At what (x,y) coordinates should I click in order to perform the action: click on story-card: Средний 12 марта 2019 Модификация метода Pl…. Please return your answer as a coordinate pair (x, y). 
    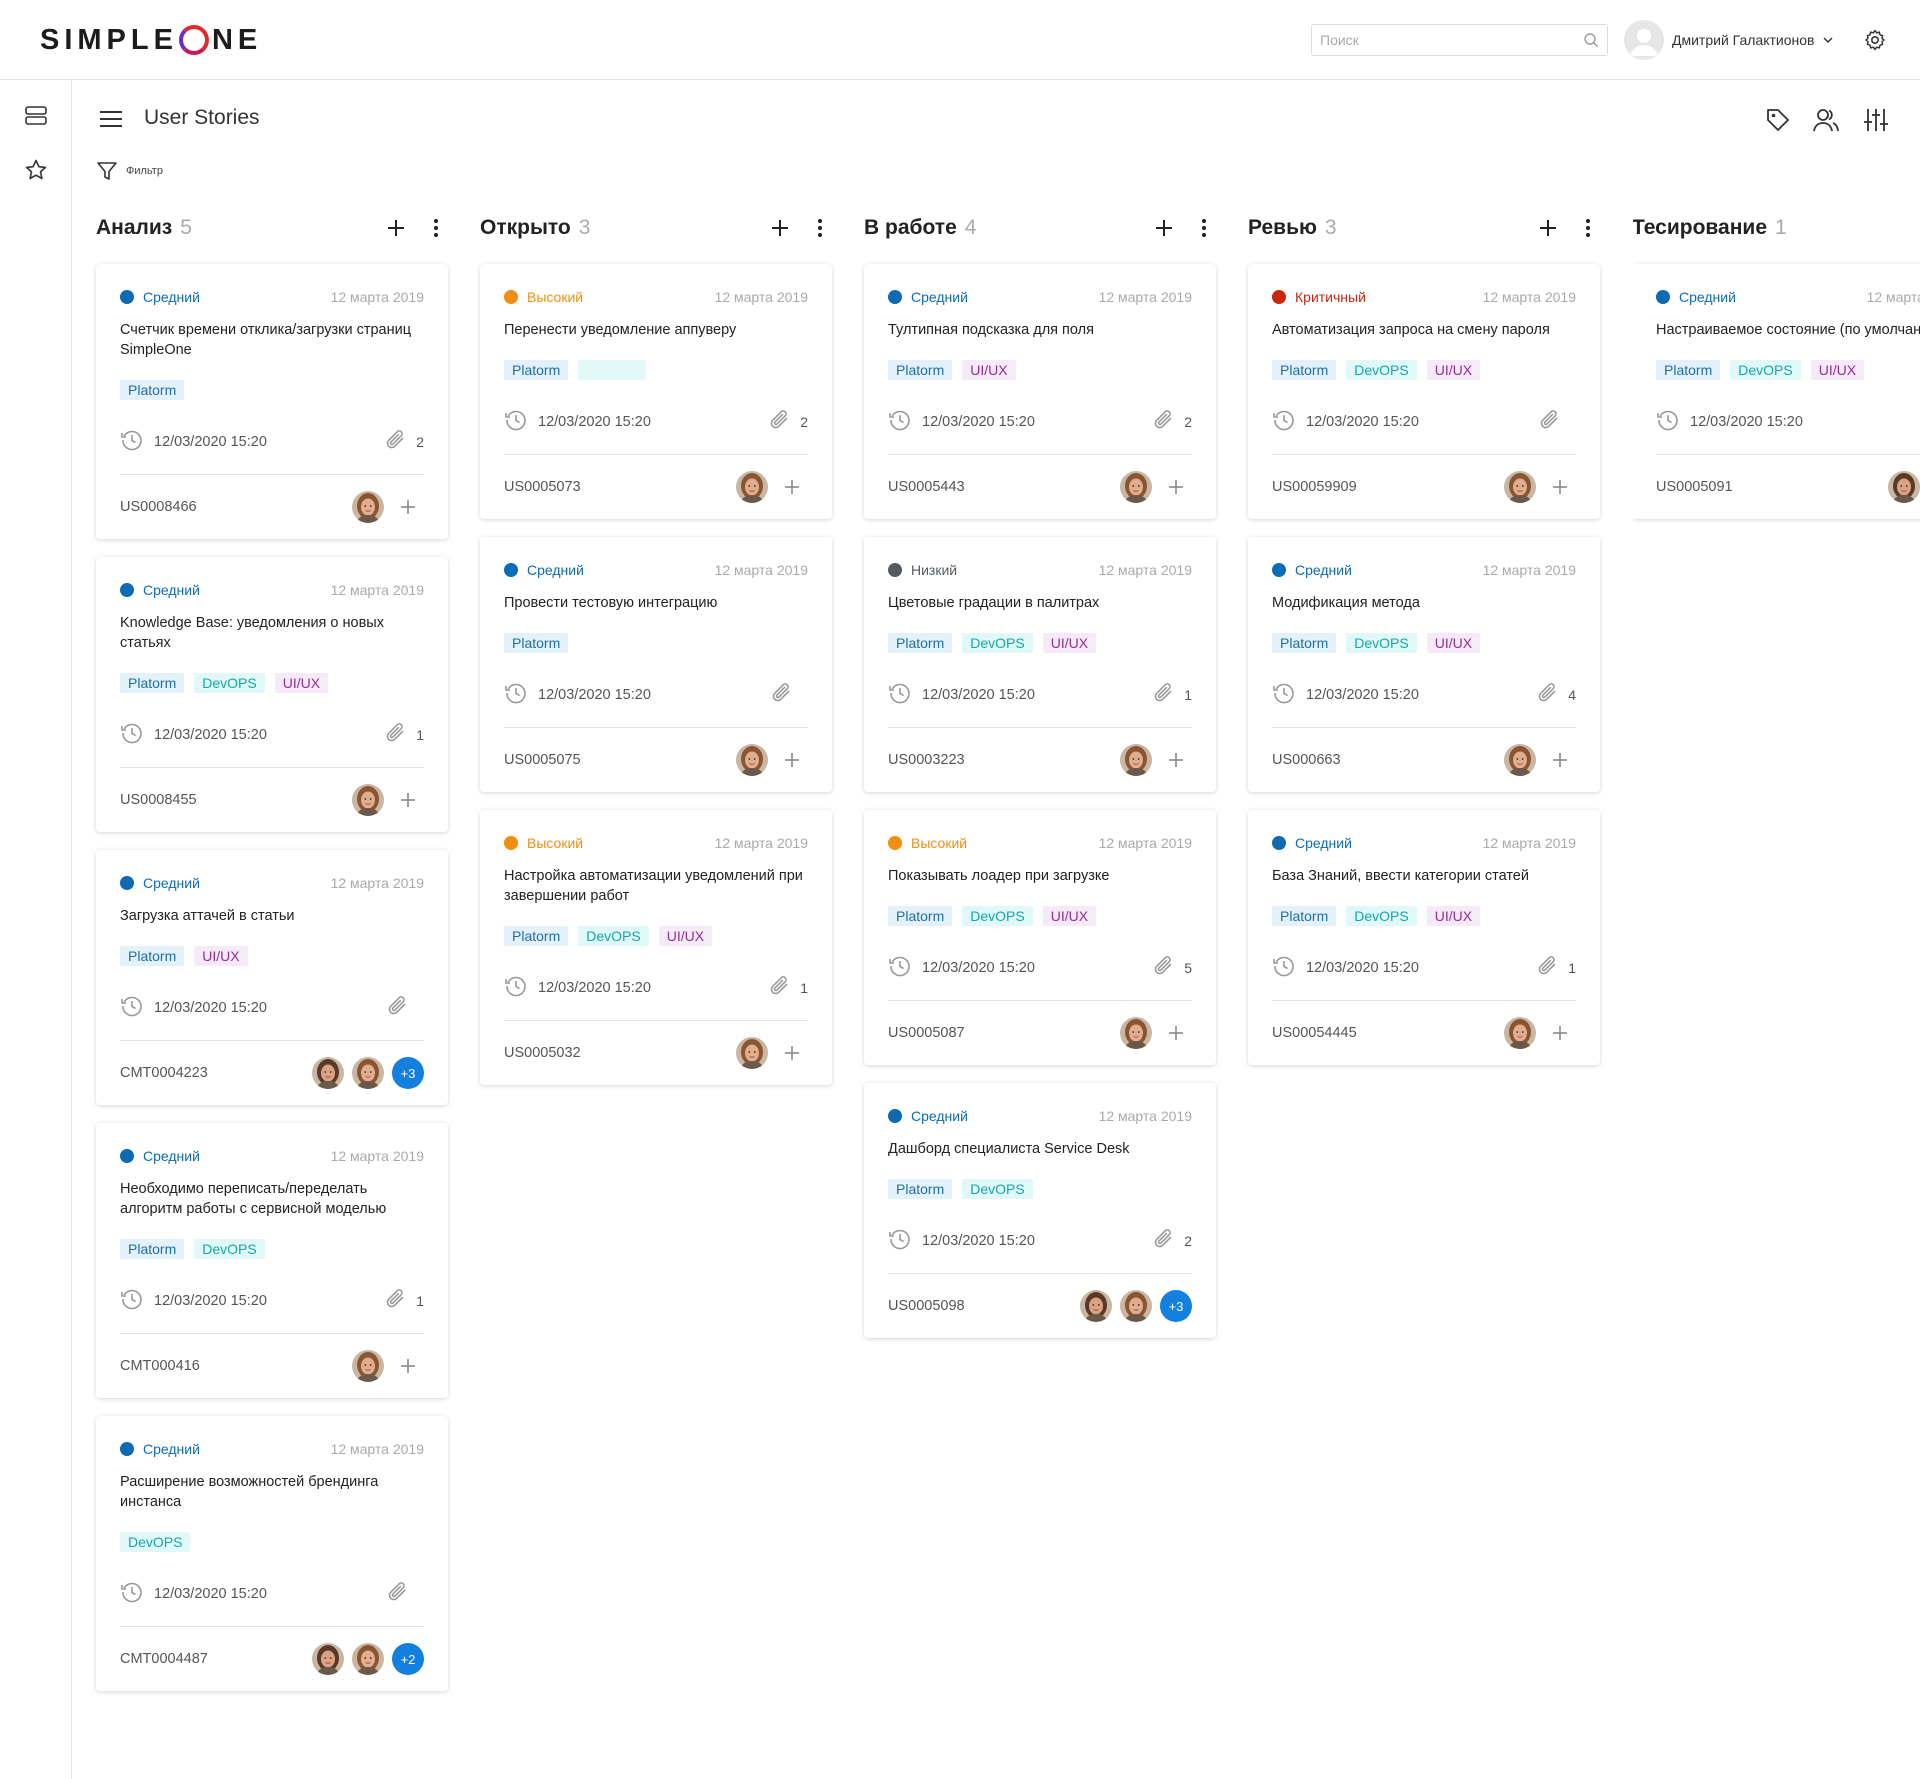
    Looking at the image, I should click on (1424, 664).